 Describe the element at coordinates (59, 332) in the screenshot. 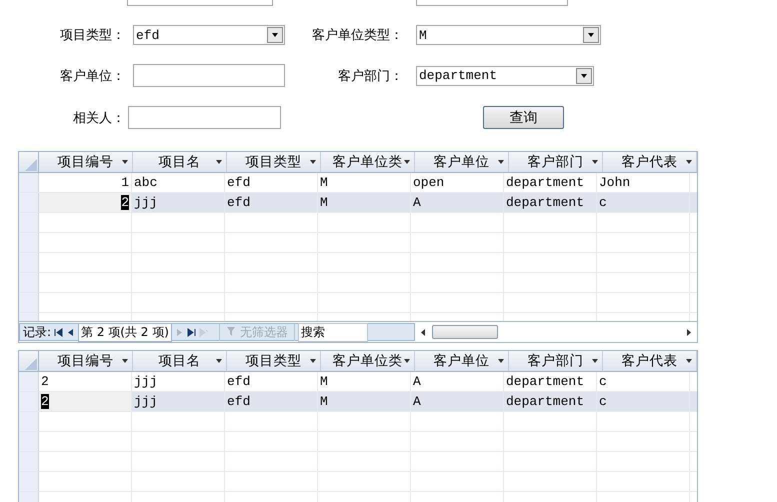

I see `first-record-icon` at that location.